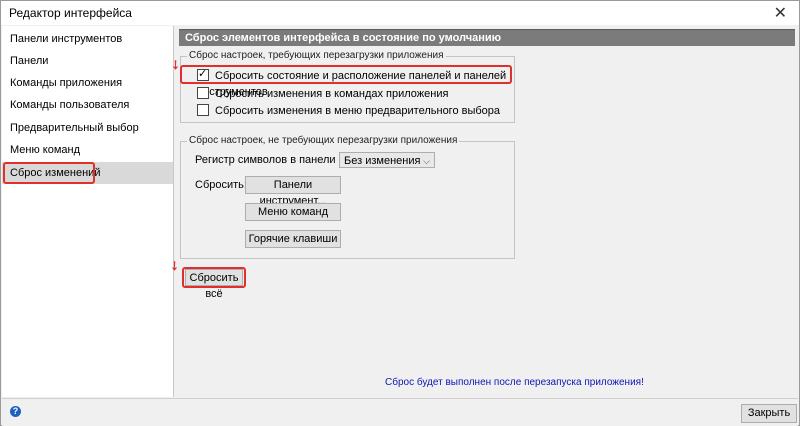 This screenshot has width=800, height=426. I want to click on reset-app-commands-label: Сбросить изменения в командах приложения, so click(332, 94).